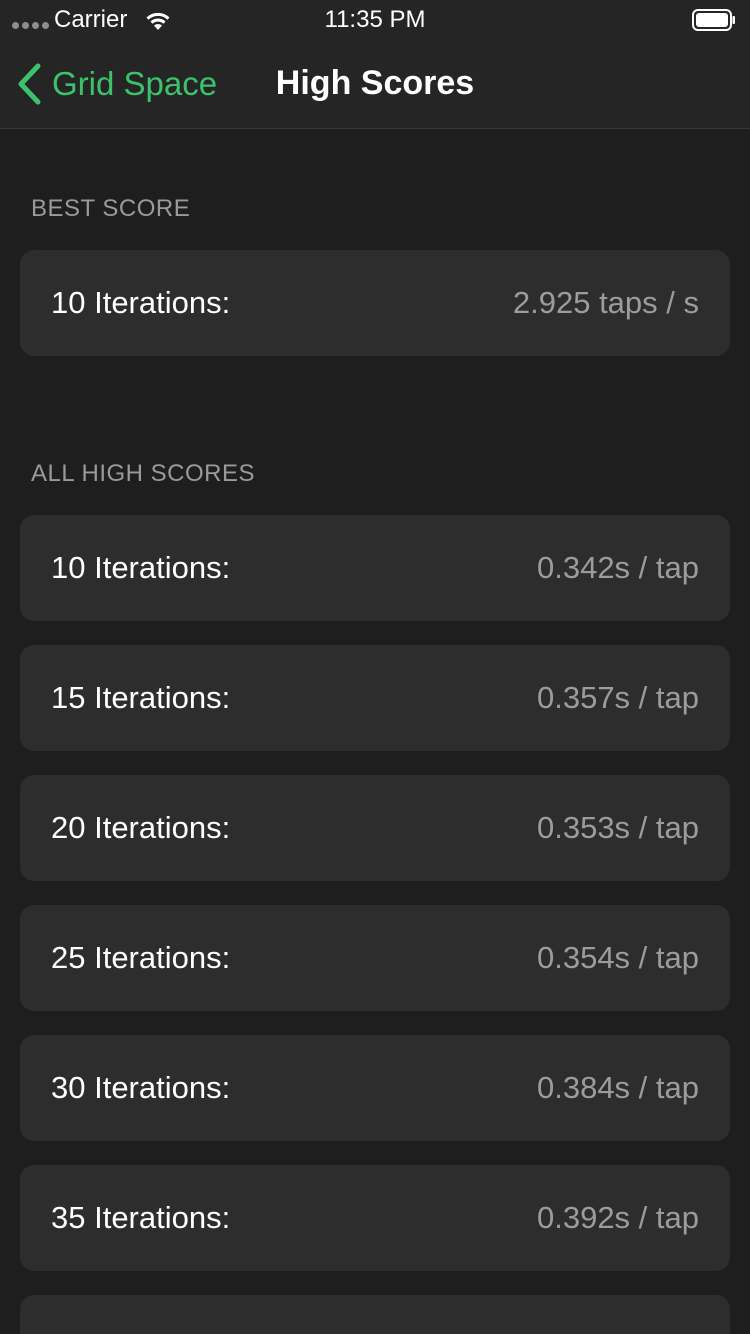  I want to click on status-time: 11:35 PM, so click(375, 19).